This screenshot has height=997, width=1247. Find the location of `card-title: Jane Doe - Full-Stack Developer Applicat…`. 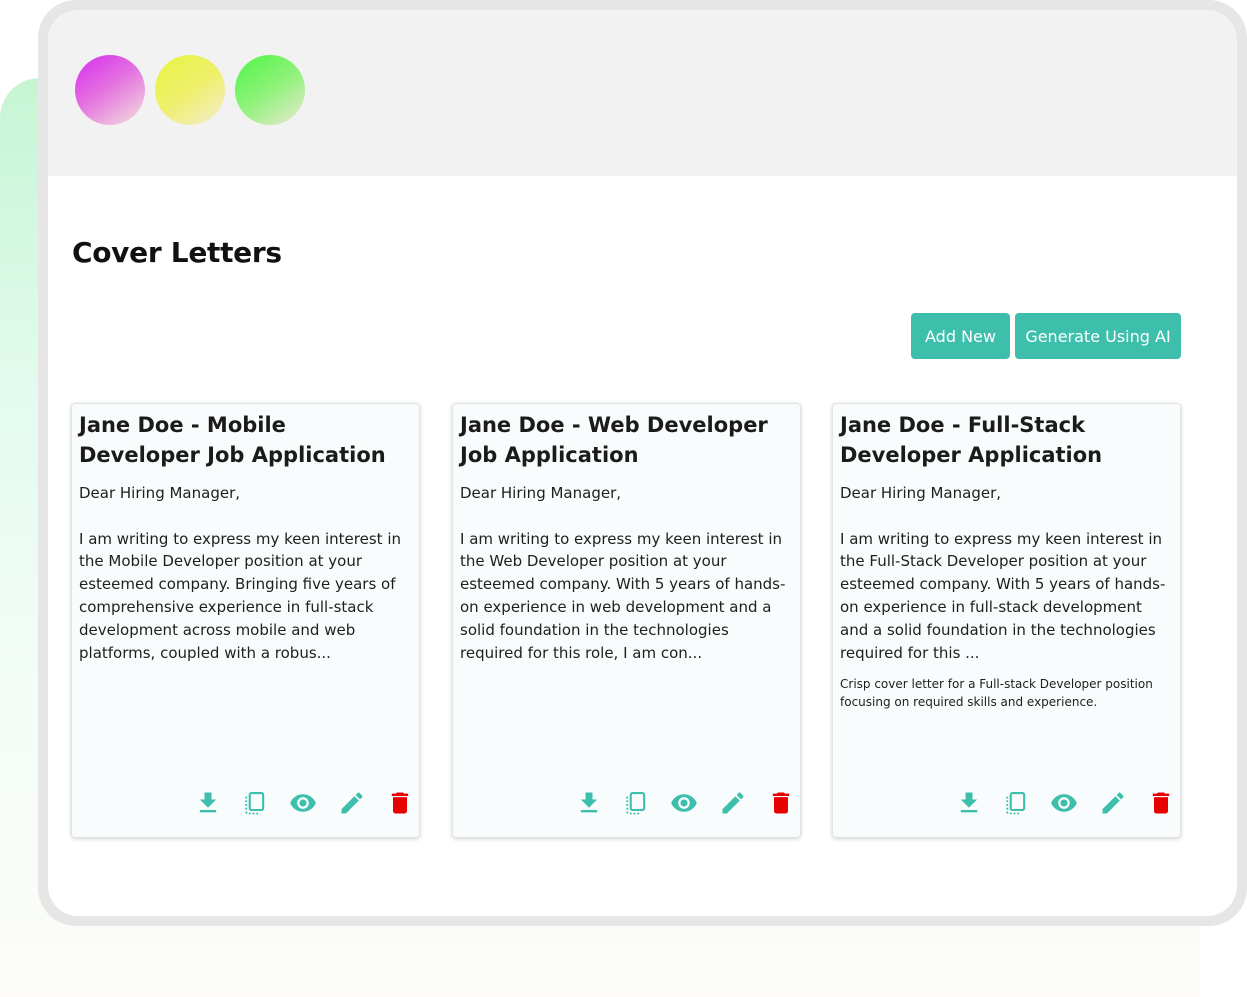

card-title: Jane Doe - Full-Stack Developer Applicat… is located at coordinates (971, 440).